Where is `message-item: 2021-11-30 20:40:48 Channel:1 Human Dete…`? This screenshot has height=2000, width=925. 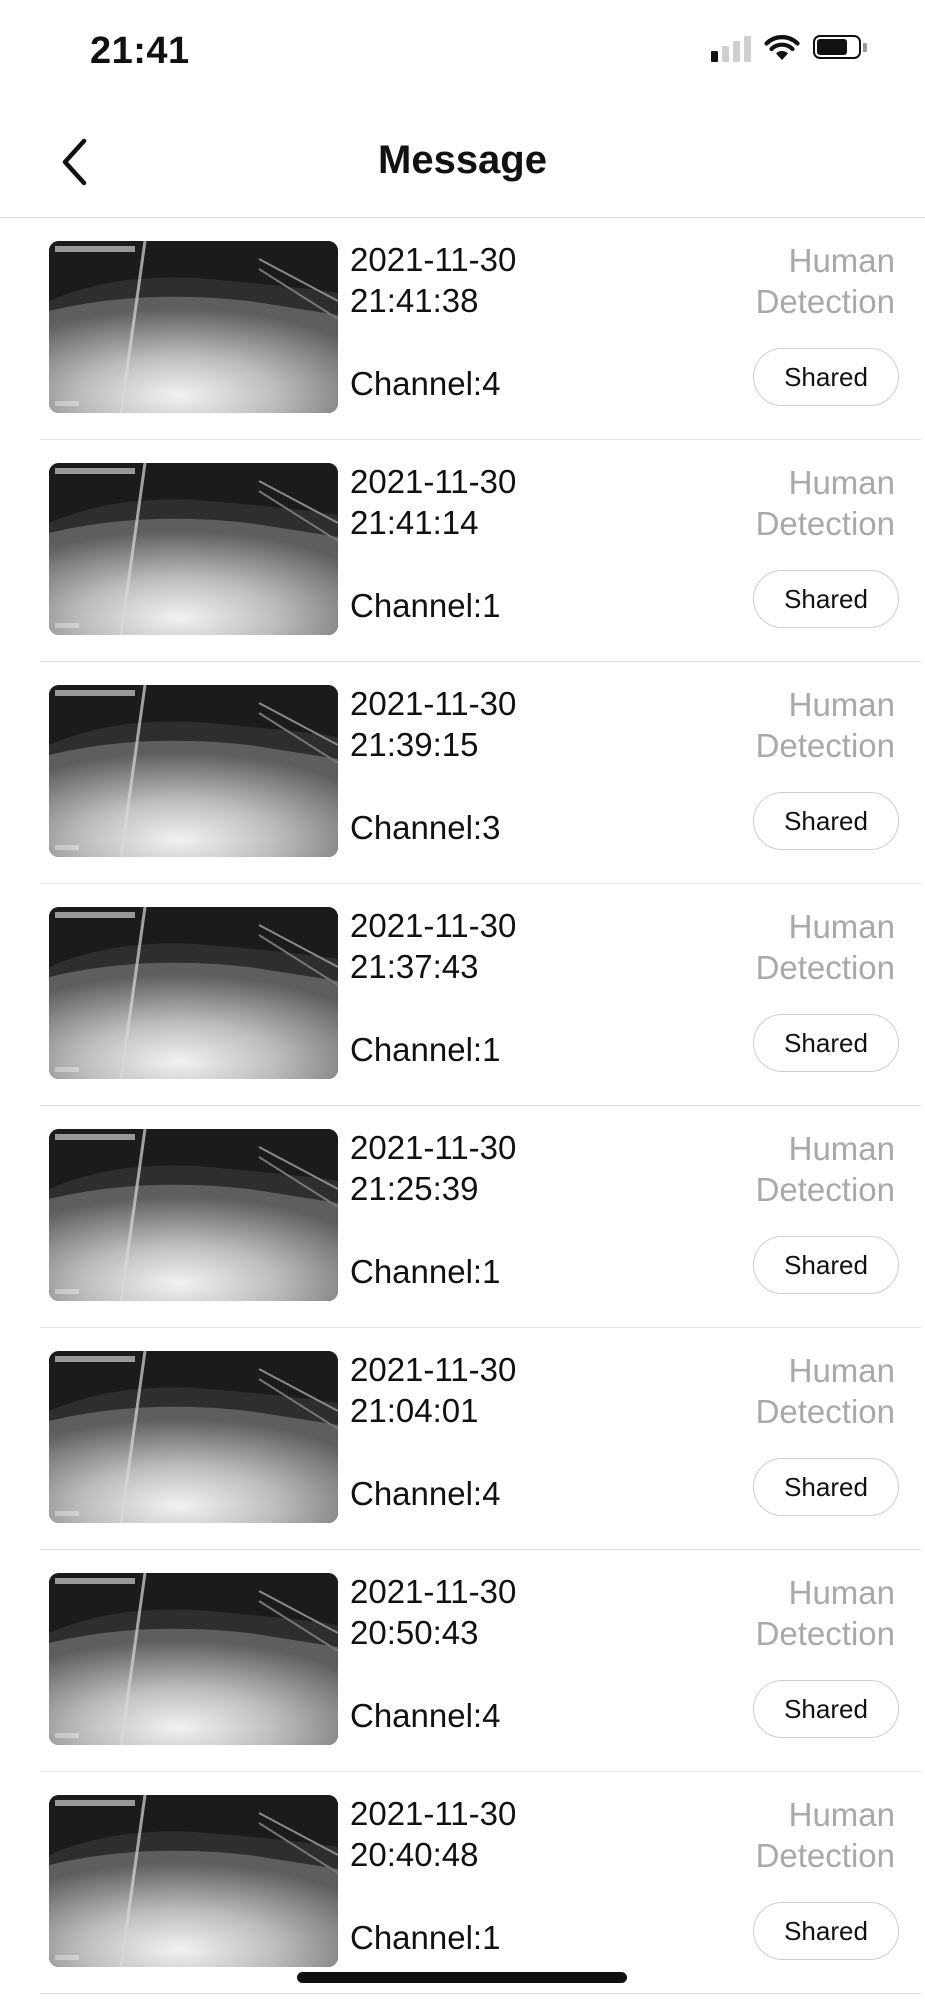
message-item: 2021-11-30 20:40:48 Channel:1 Human Dete… is located at coordinates (480, 1883).